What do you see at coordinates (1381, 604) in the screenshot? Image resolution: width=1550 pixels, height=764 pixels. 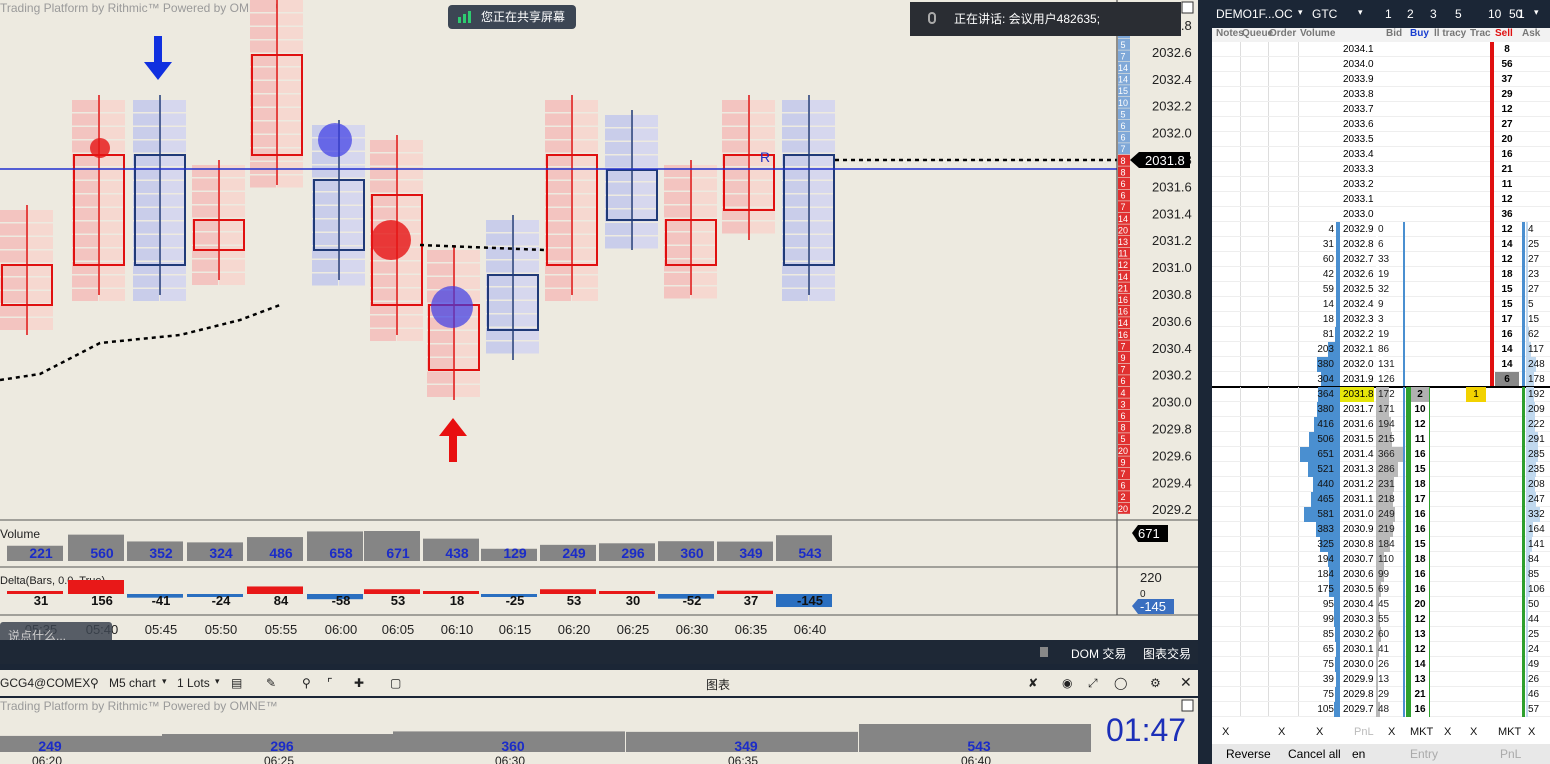 I see `dom-row: 95 2030.4 45 20 50` at bounding box center [1381, 604].